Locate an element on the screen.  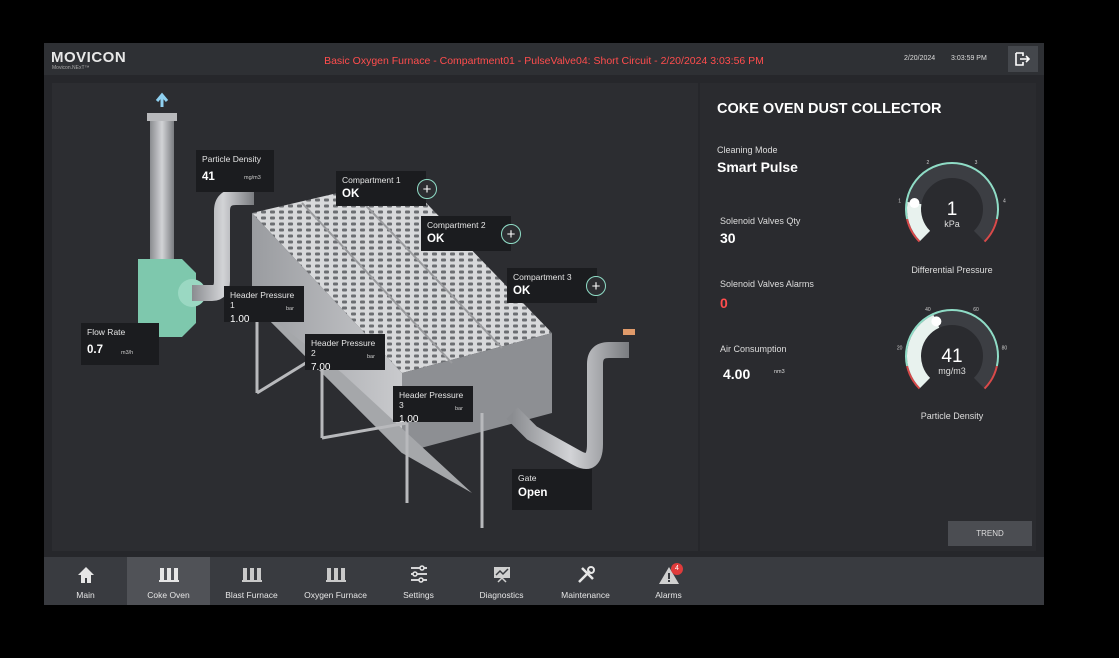
nav-alarms-label: Alarms is located at coordinates (668, 595).